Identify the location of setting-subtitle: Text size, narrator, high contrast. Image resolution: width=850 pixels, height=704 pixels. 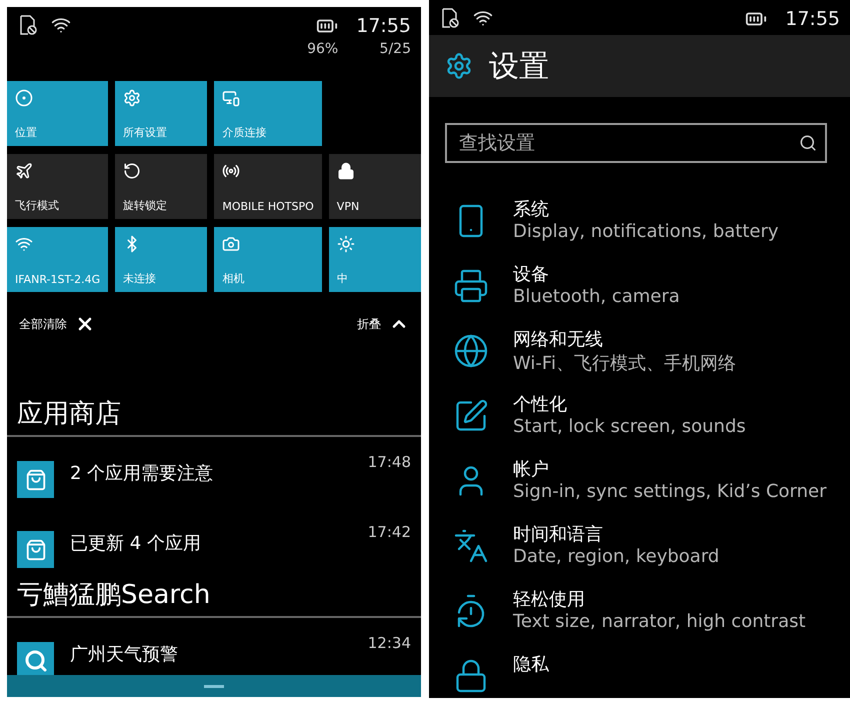
(659, 621).